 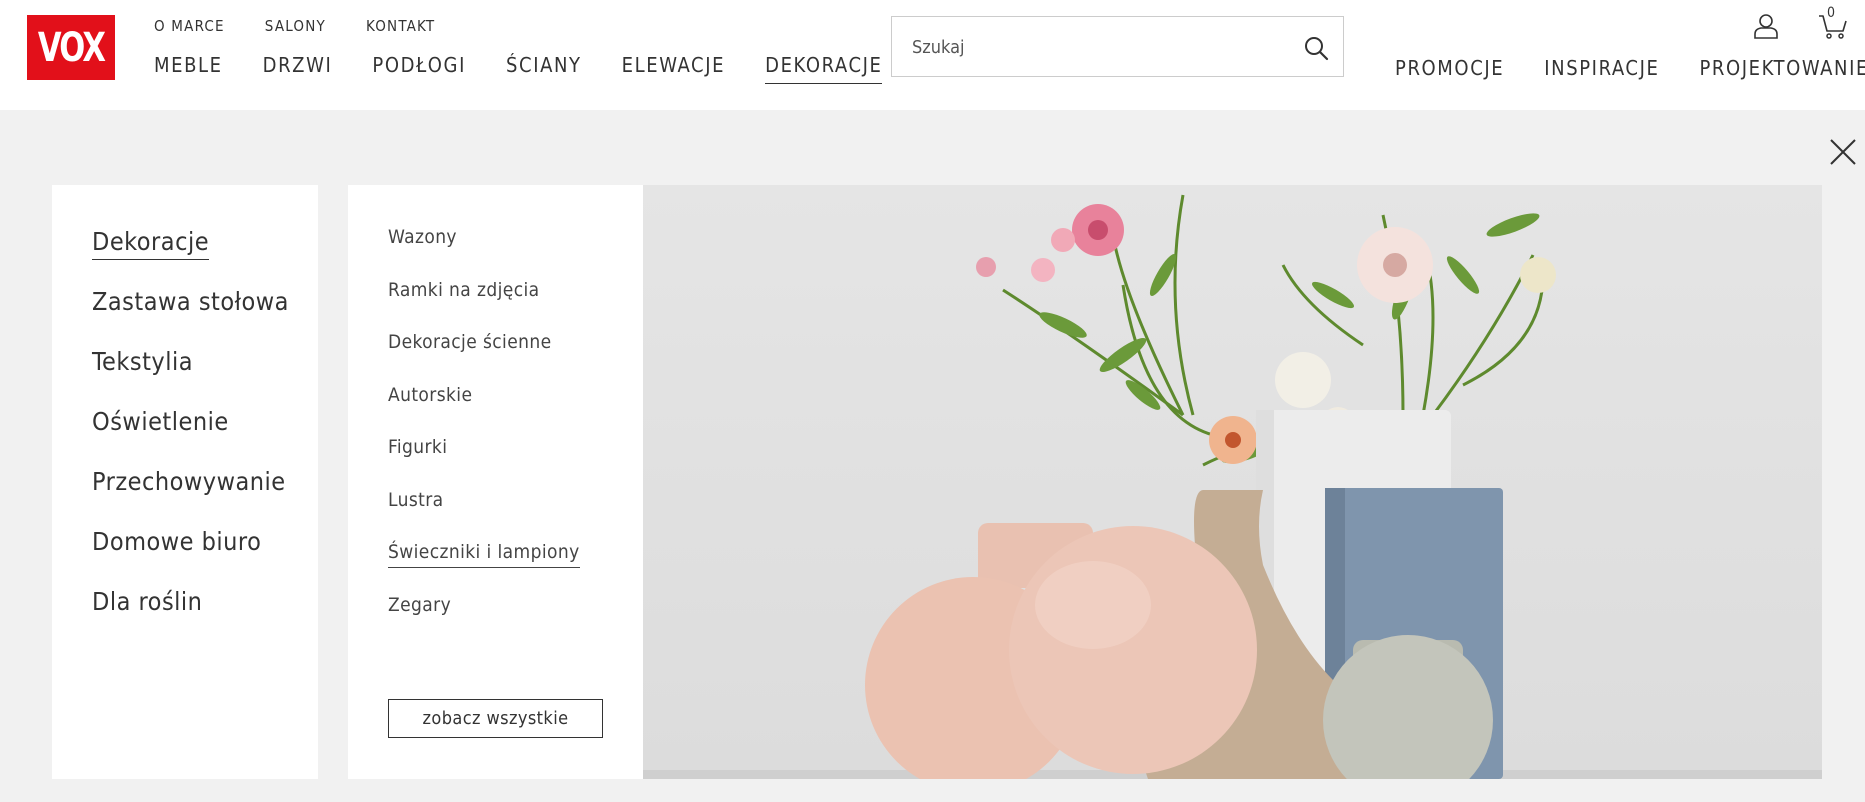 I want to click on search-icon, so click(x=1316, y=48).